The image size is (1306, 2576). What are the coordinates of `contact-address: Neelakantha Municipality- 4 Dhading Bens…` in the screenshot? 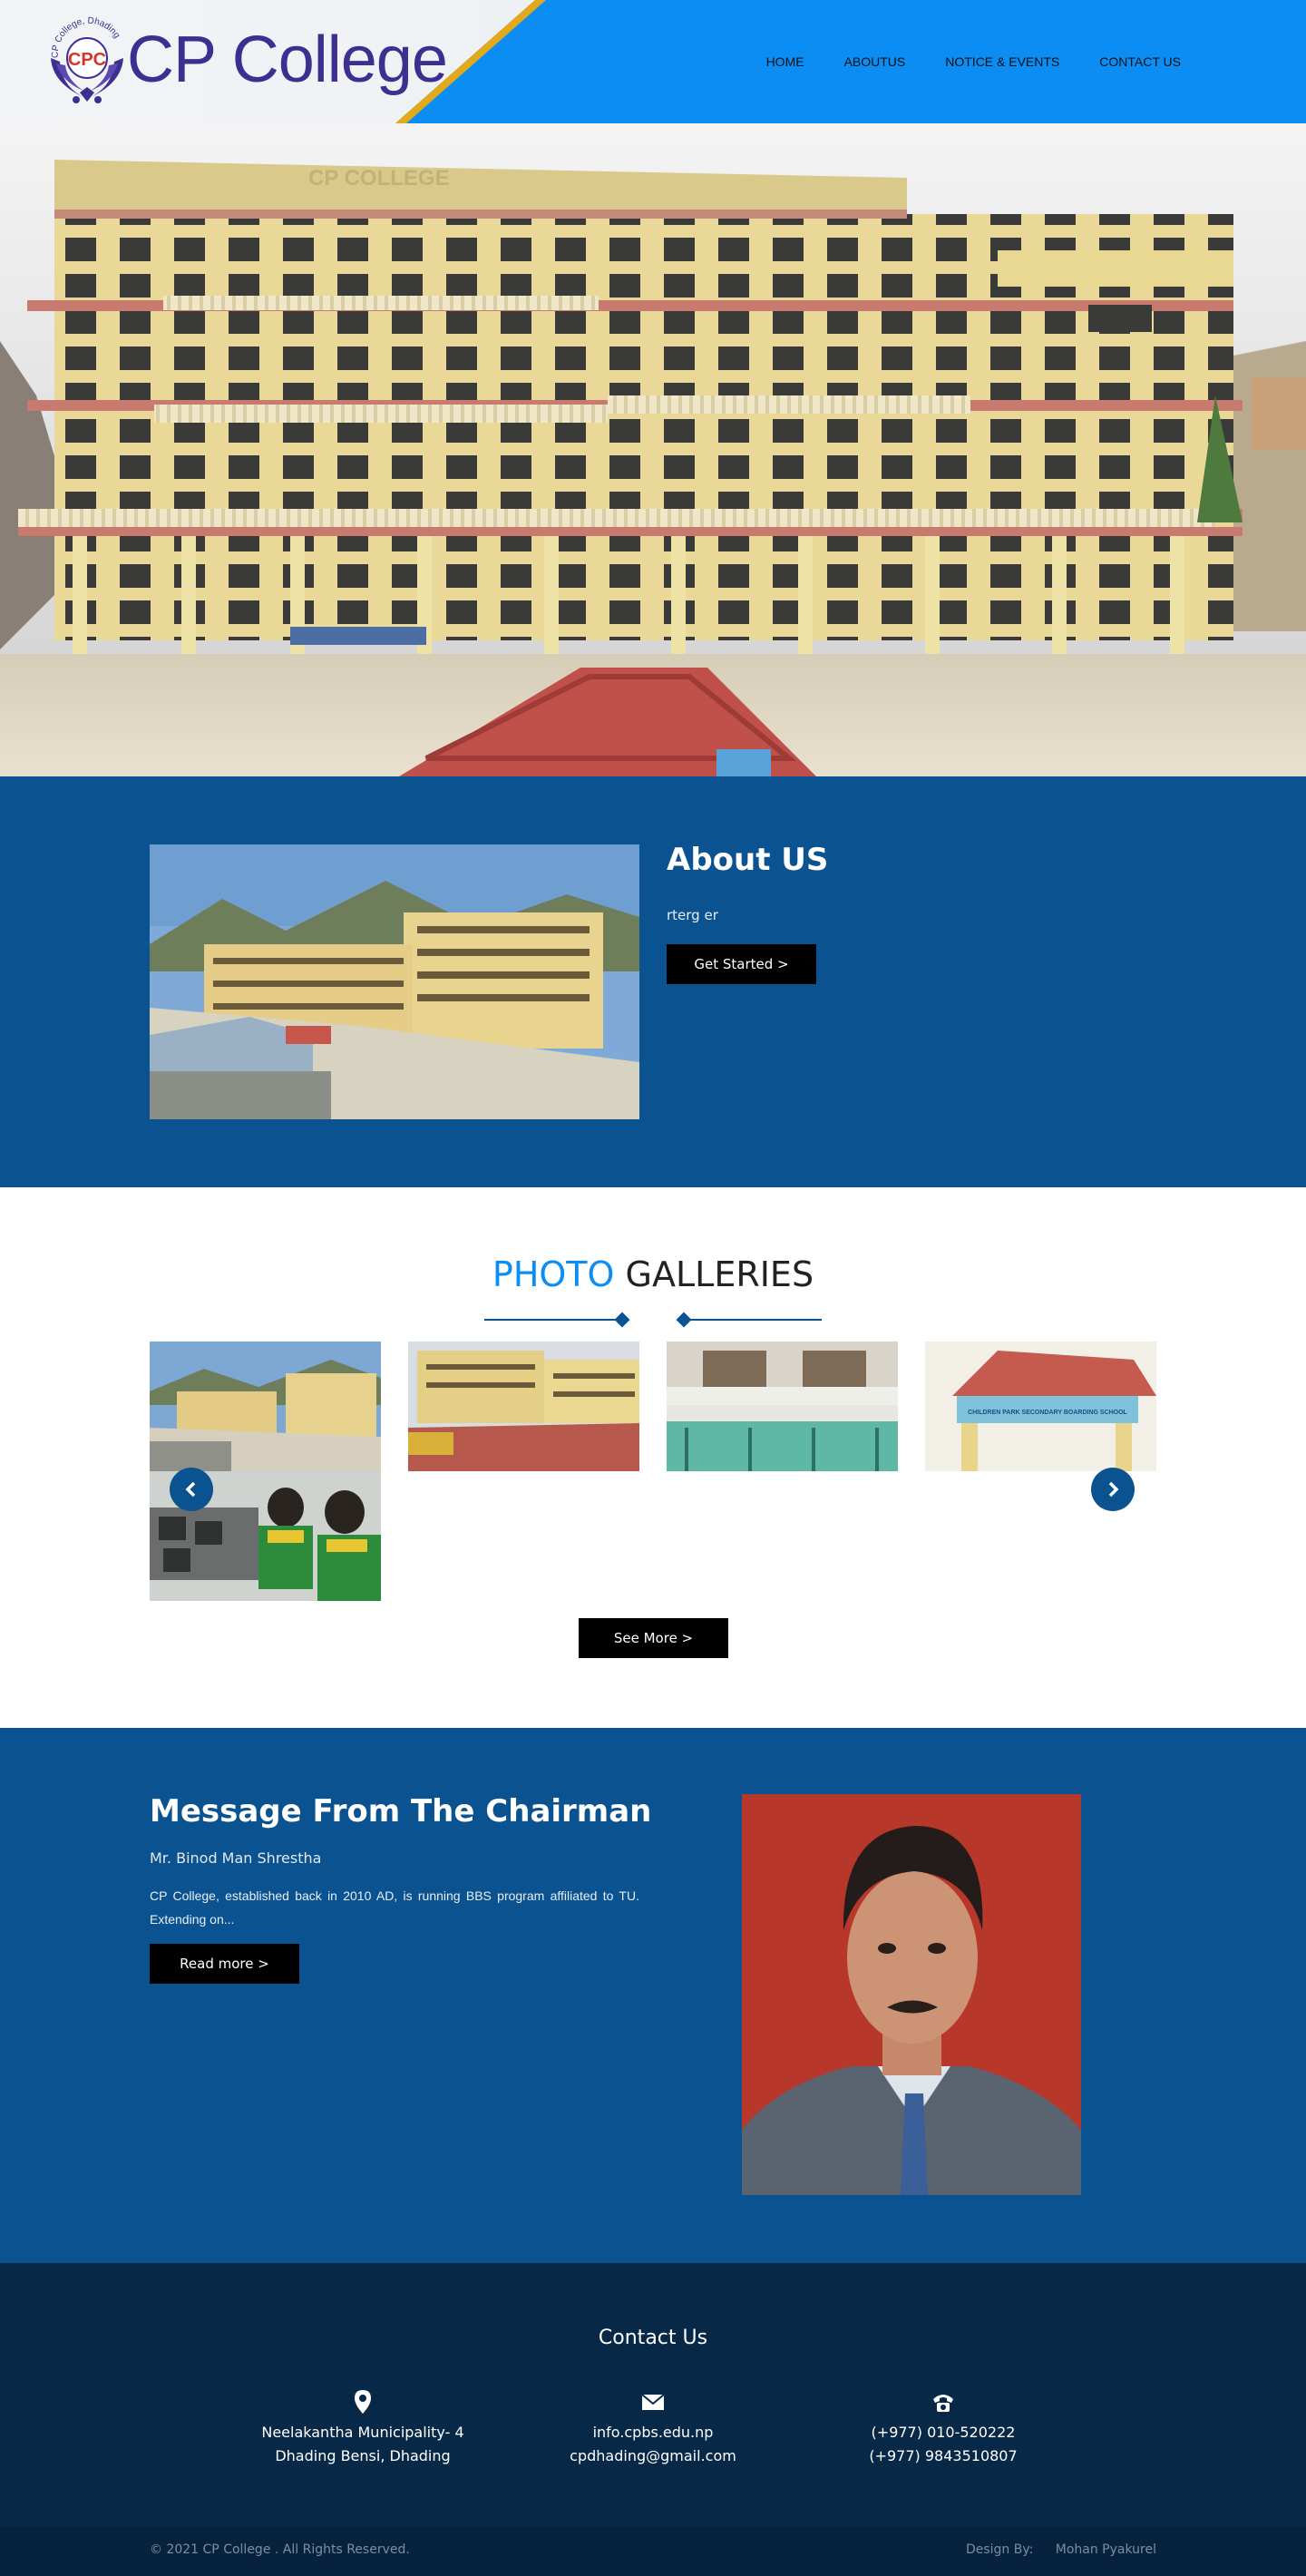 It's located at (363, 2429).